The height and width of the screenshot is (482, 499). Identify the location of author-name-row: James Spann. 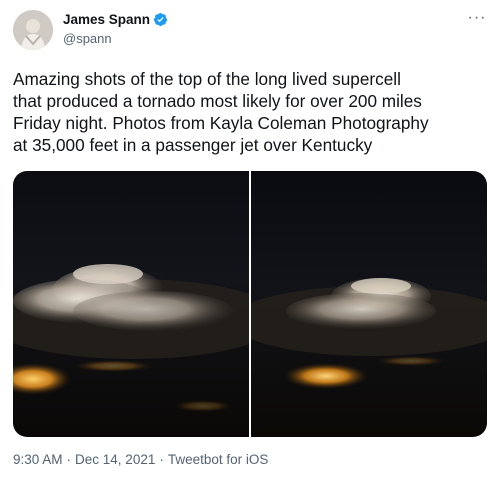
(115, 19).